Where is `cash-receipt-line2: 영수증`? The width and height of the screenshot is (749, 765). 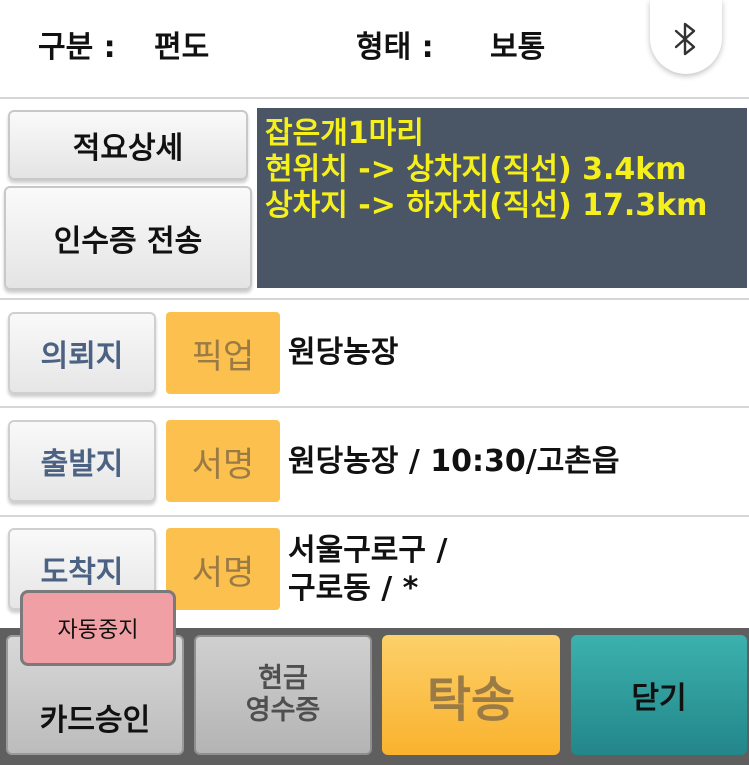 cash-receipt-line2: 영수증 is located at coordinates (283, 710).